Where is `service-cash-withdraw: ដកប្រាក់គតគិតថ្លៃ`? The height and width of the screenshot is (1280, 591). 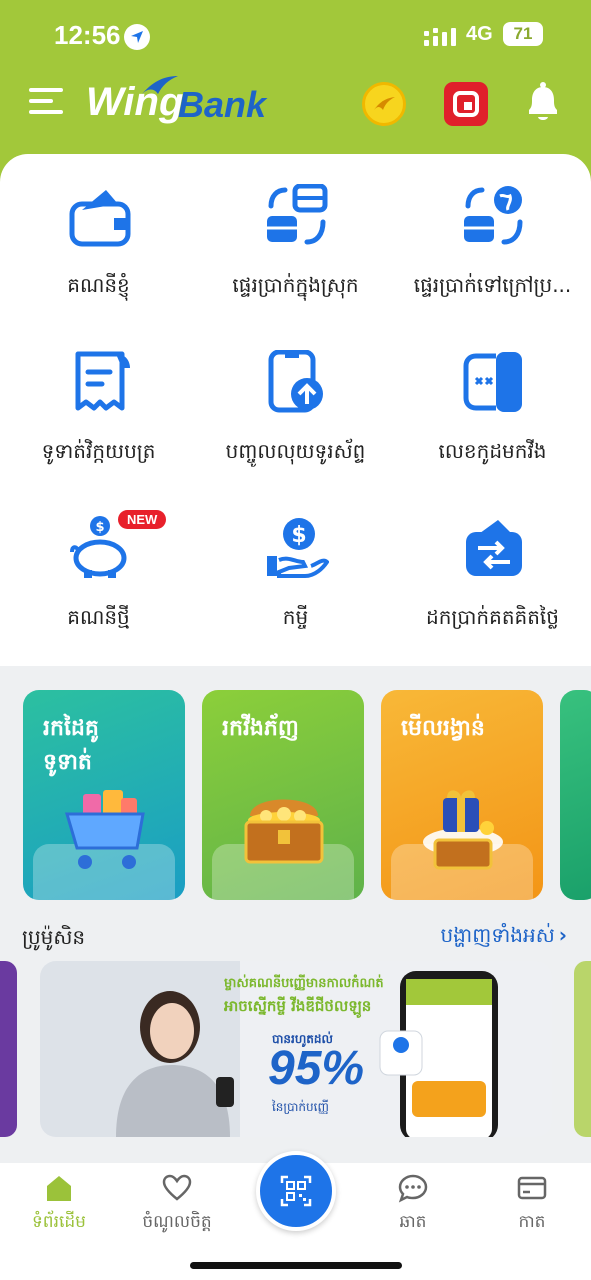 service-cash-withdraw: ដកប្រាក់គតគិតថ្លៃ is located at coordinates (492, 561).